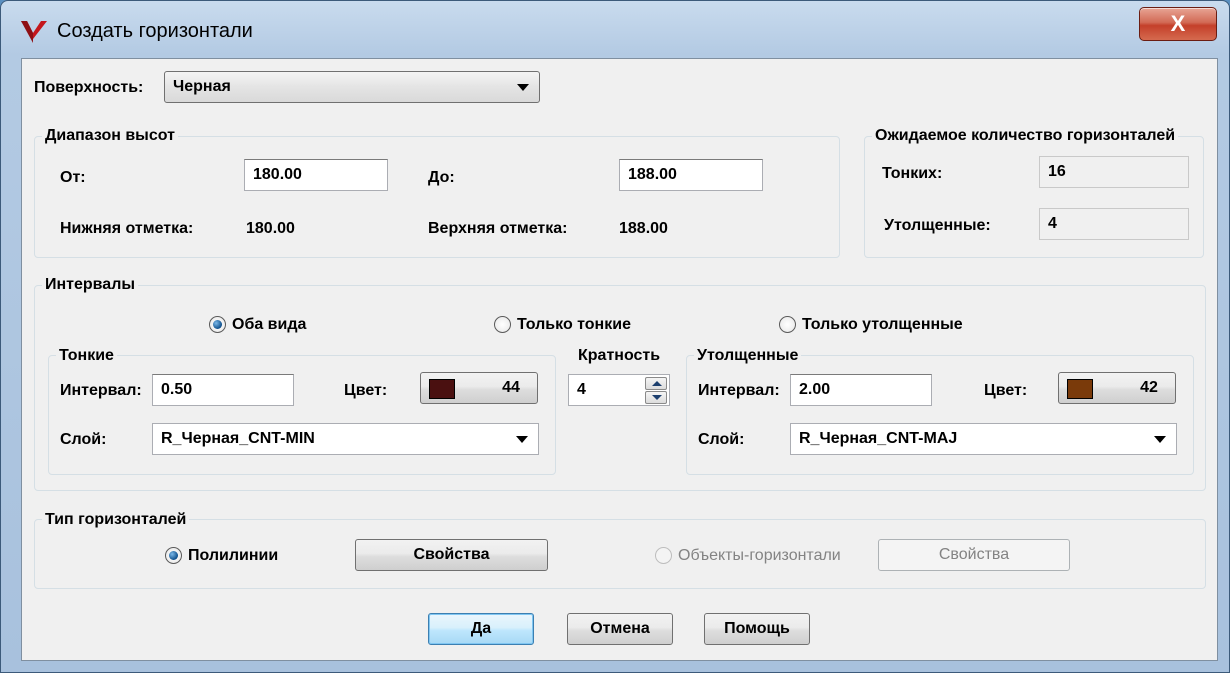 This screenshot has width=1230, height=673. What do you see at coordinates (1149, 387) in the screenshot?
I see `thick-color-number: 42` at bounding box center [1149, 387].